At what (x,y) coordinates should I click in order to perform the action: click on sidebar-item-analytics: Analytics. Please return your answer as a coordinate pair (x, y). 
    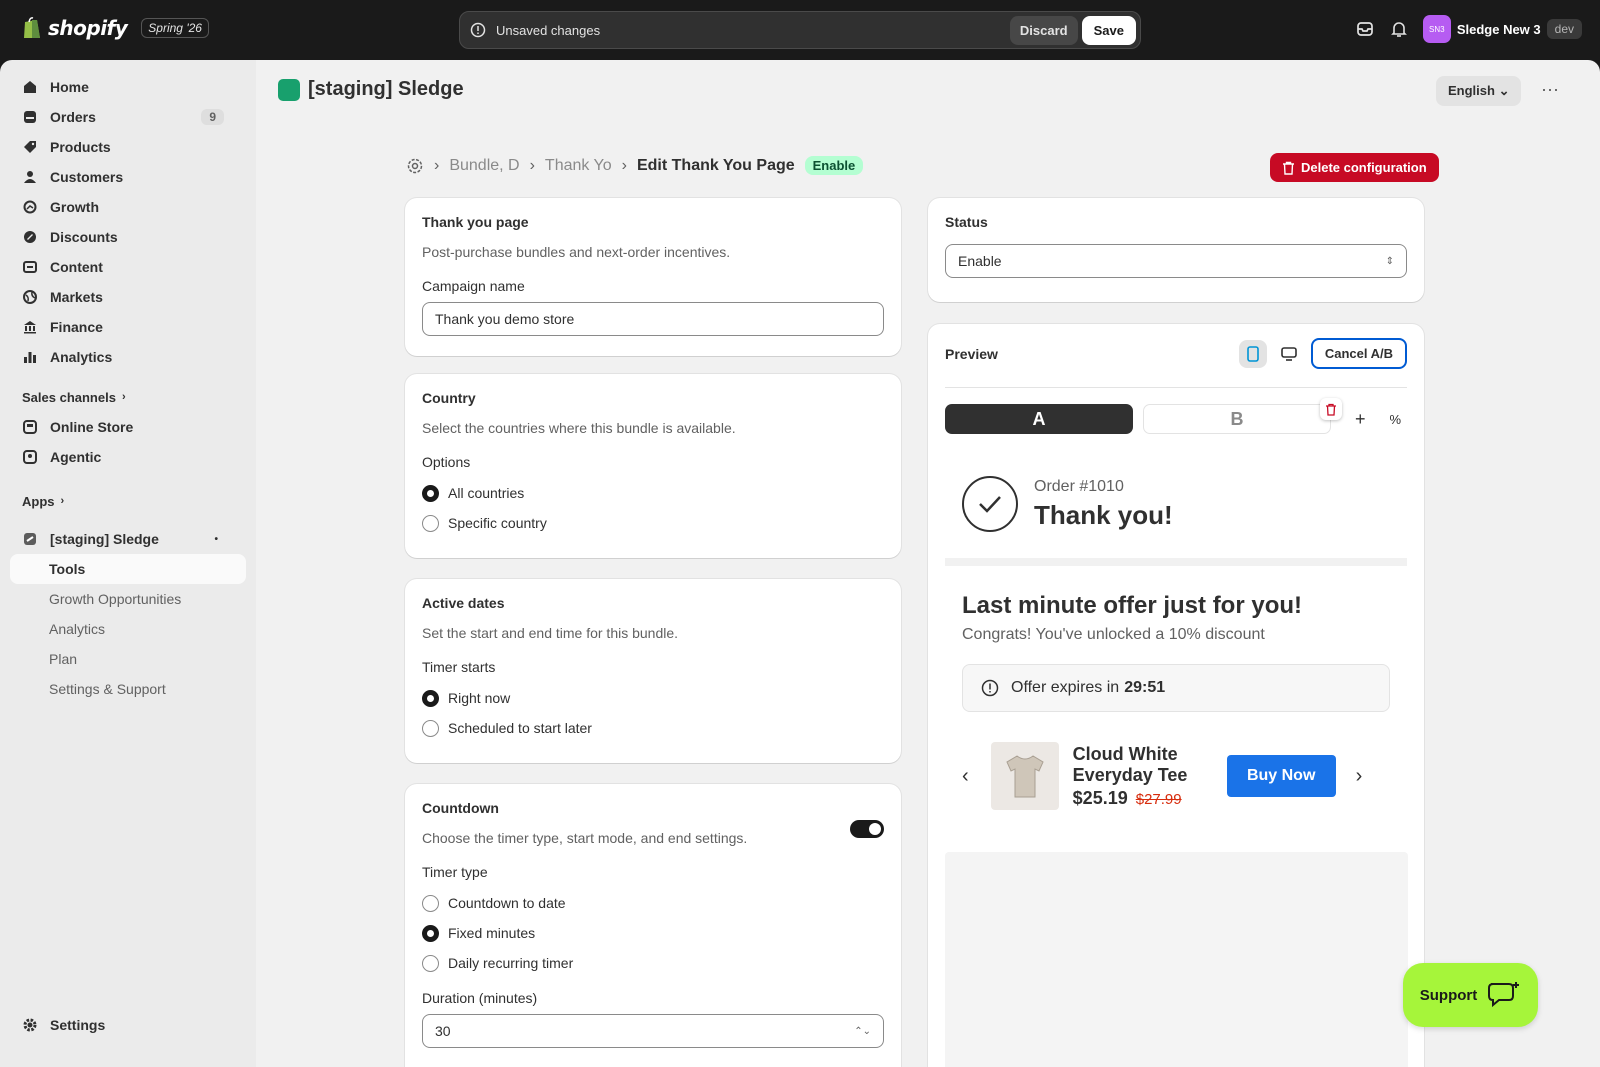
    Looking at the image, I should click on (128, 357).